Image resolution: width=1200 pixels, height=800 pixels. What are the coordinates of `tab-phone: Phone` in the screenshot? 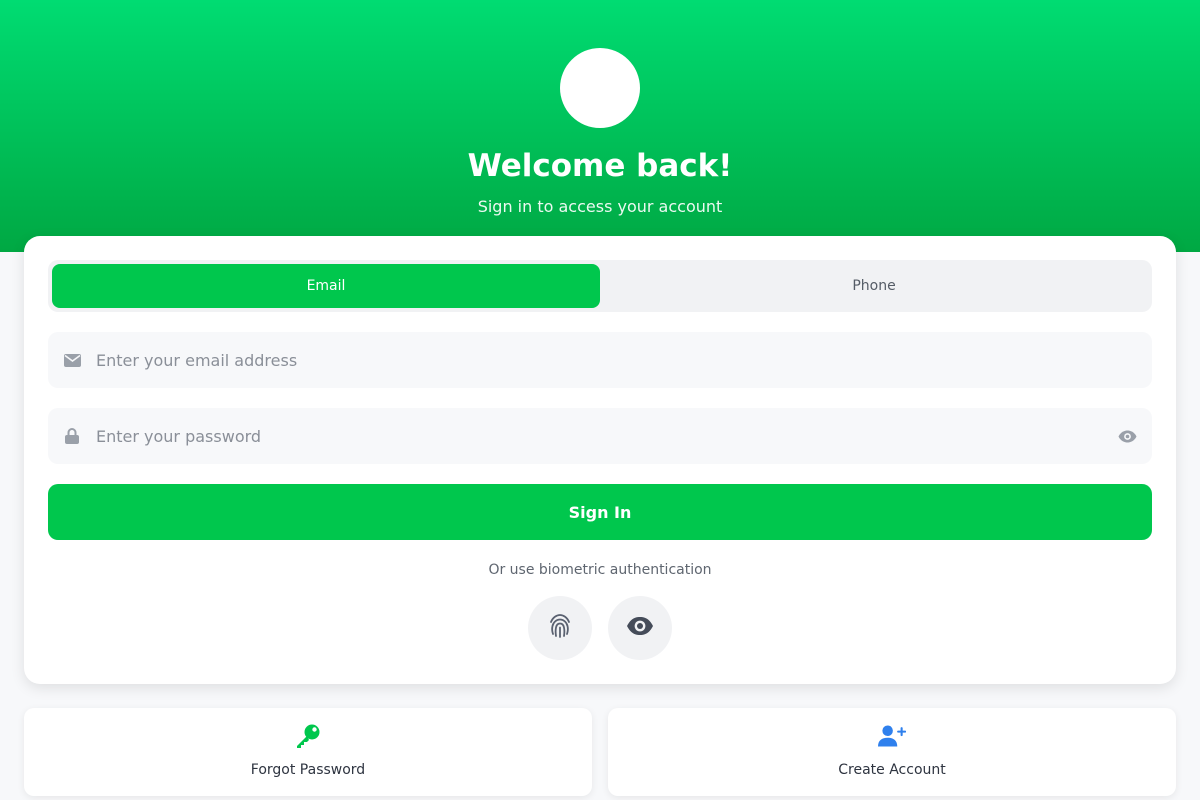 It's located at (874, 286).